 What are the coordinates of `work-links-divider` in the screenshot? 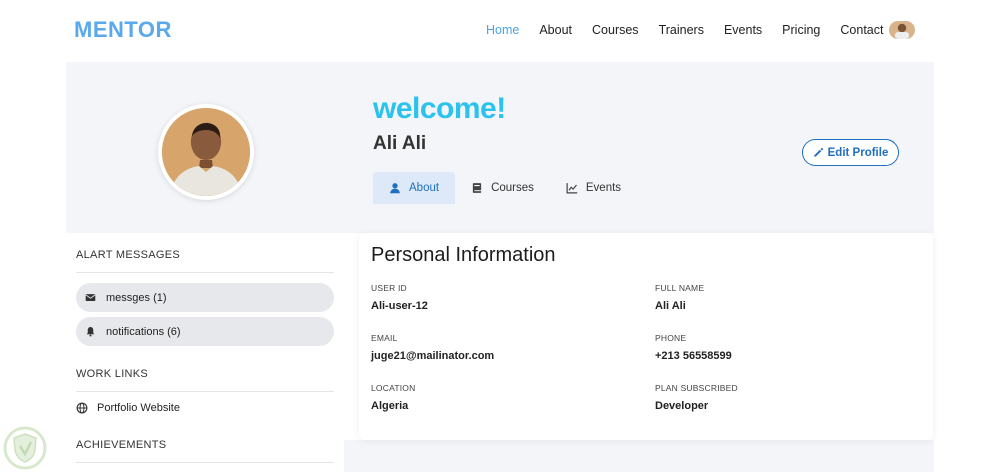 It's located at (205, 391).